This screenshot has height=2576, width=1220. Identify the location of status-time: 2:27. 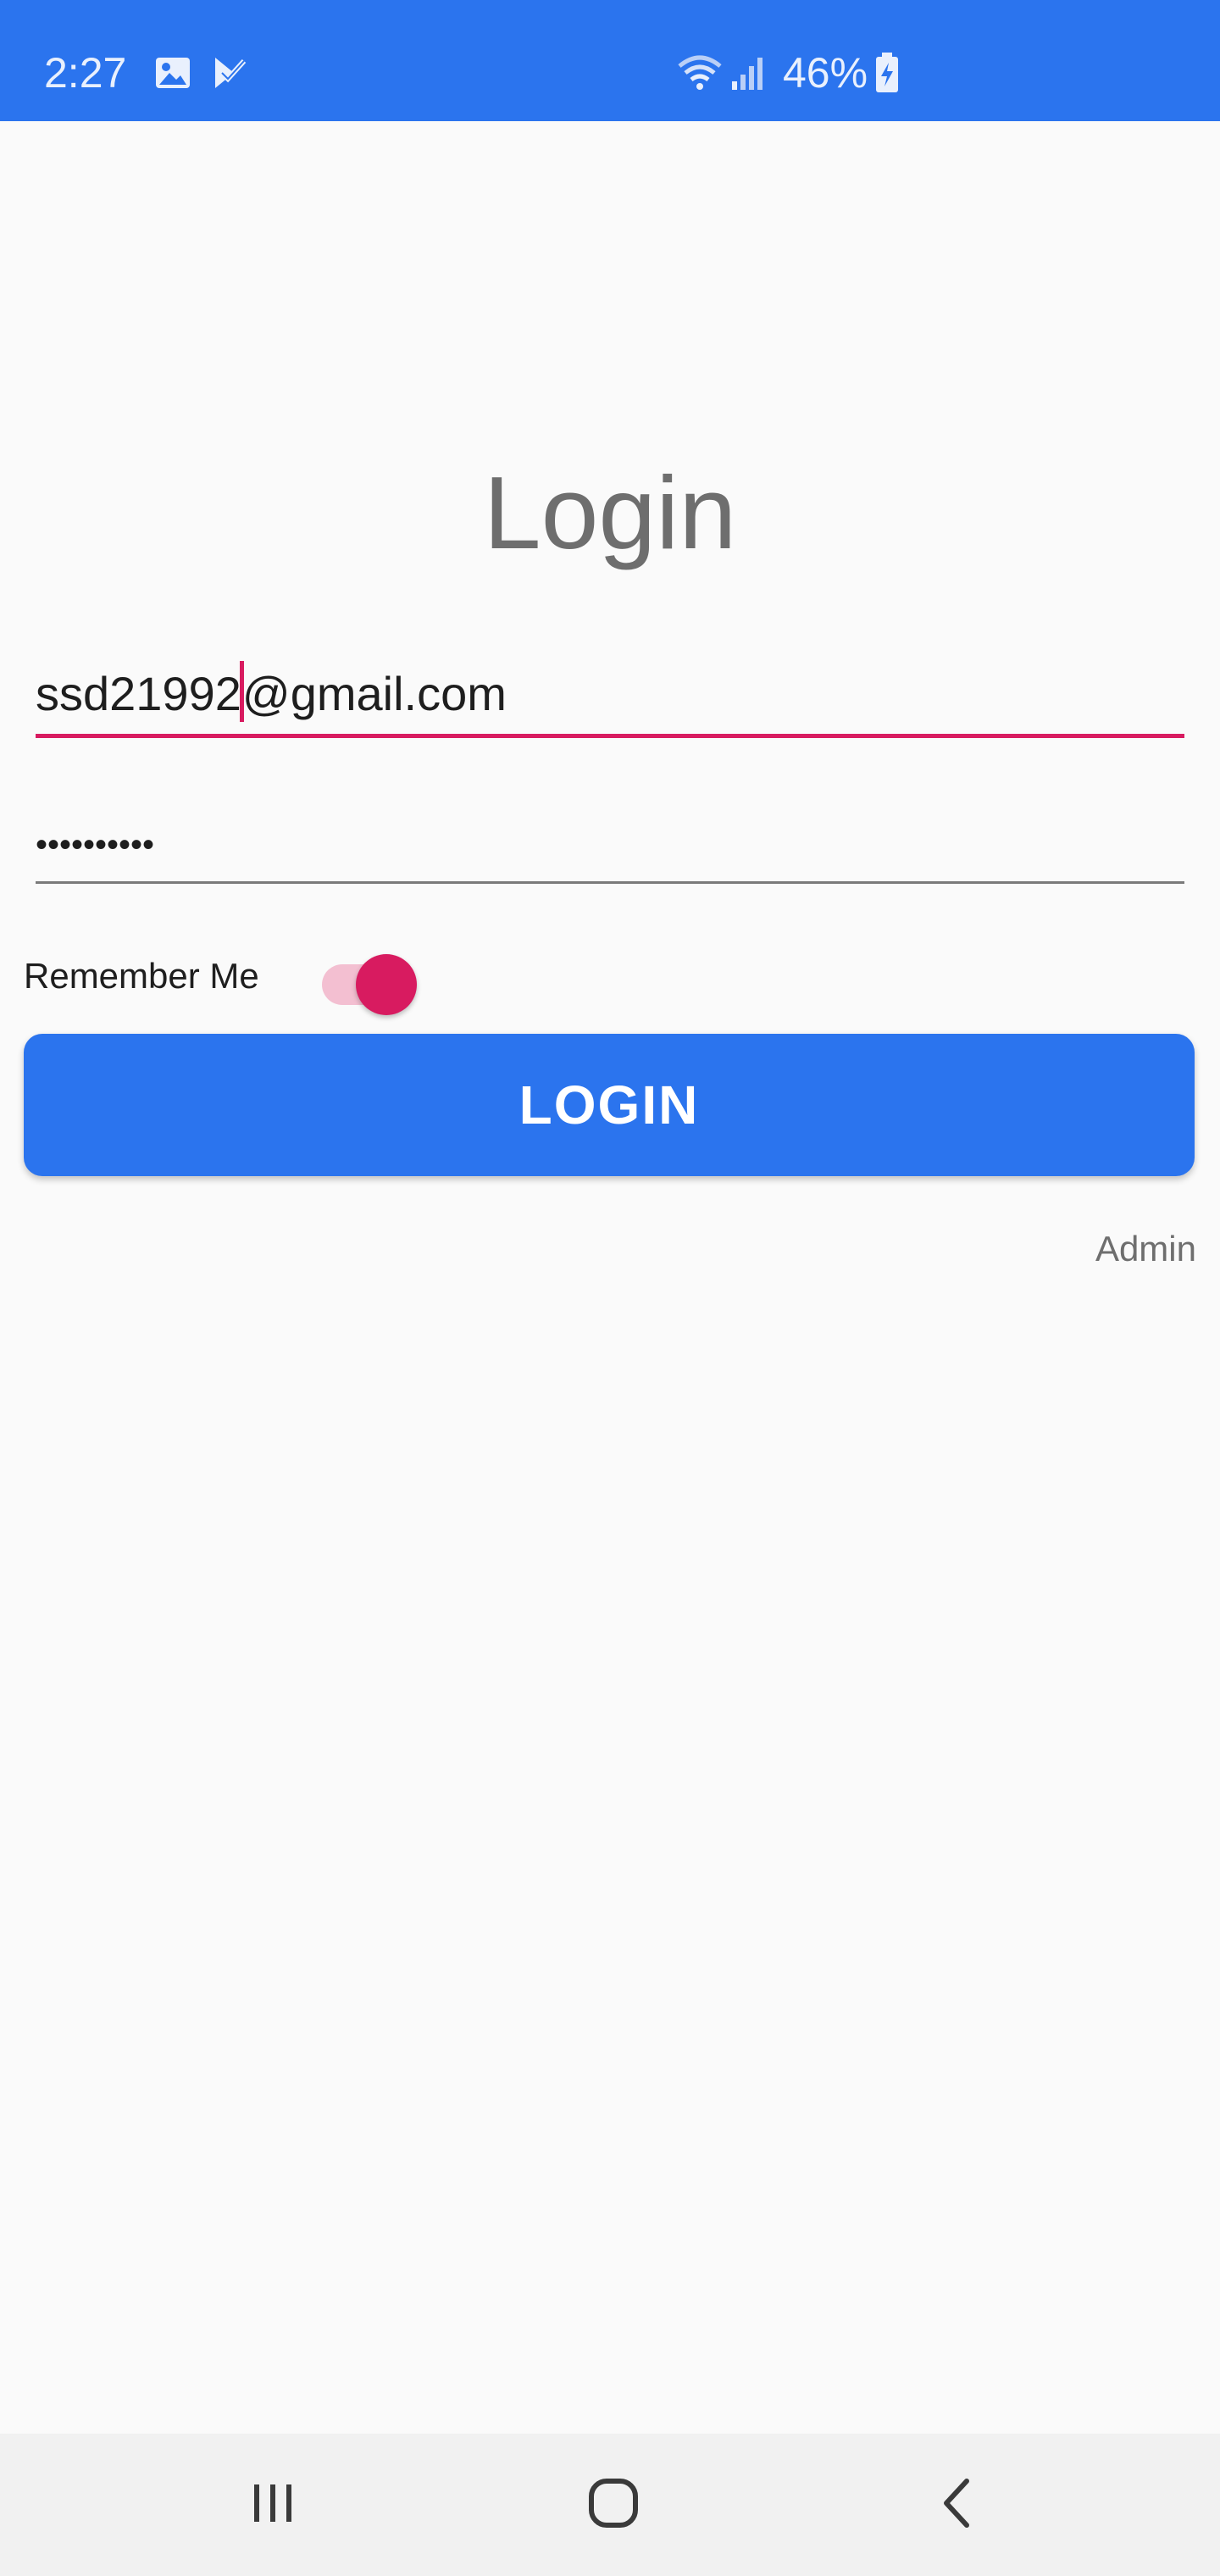
(85, 73).